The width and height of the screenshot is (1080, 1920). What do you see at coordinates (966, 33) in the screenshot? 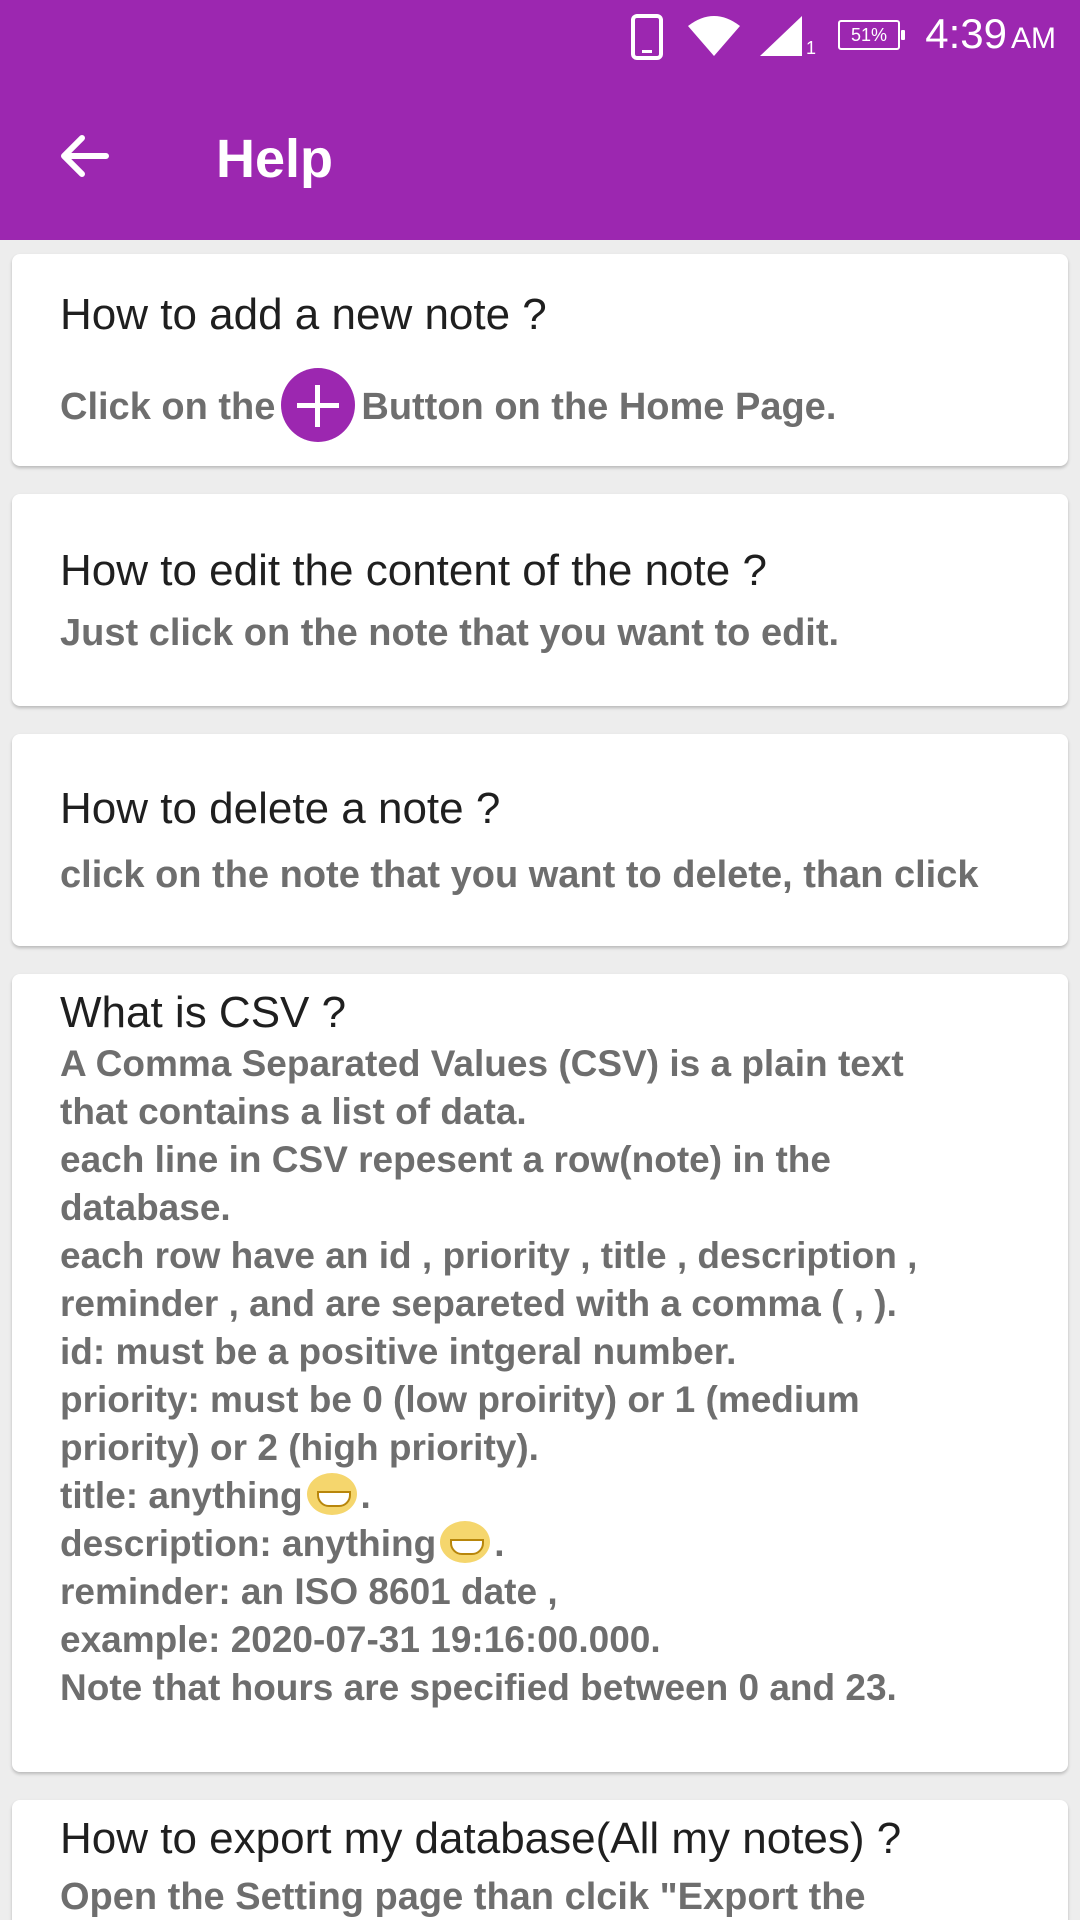
I see `clock-time: 4:39` at bounding box center [966, 33].